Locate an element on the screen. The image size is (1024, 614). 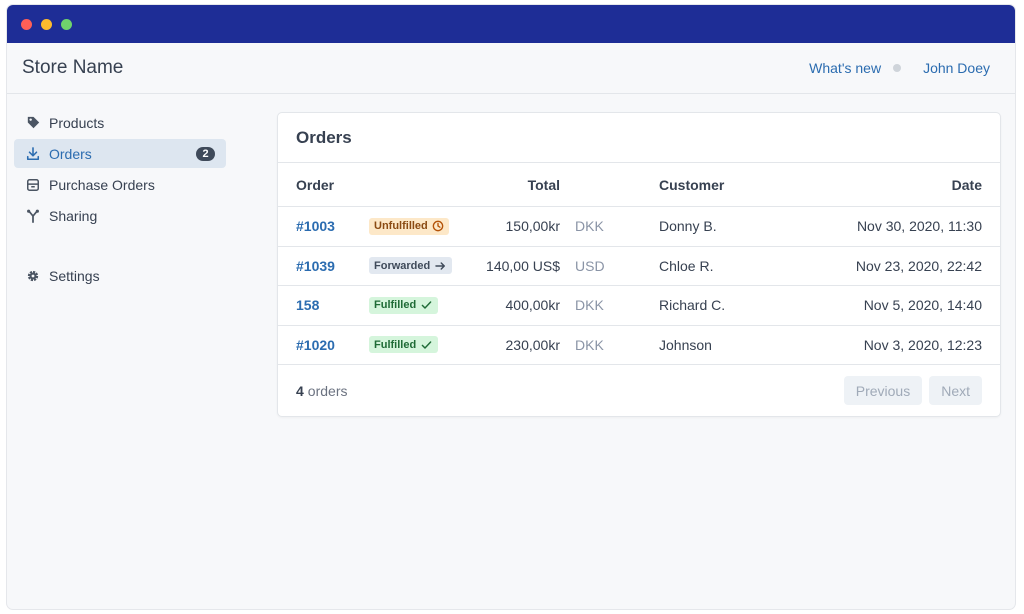
orders-count: 4 orders is located at coordinates (321, 391).